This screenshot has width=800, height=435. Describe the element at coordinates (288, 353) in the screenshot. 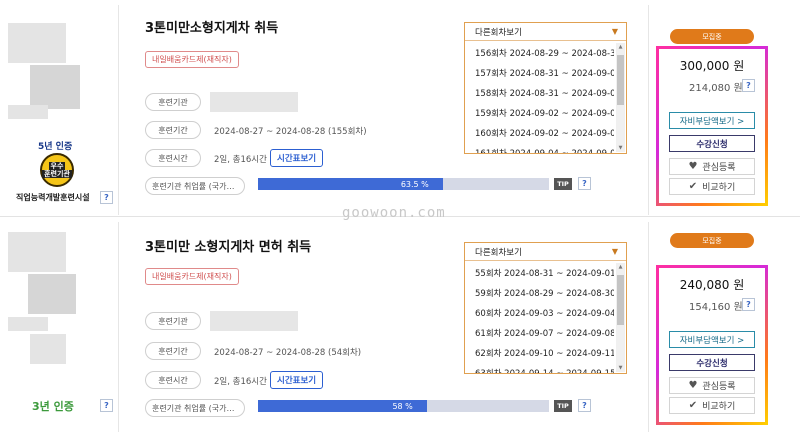

I see `training-period: 2024-08-27 ~ 2024-08-28 (54회차)` at that location.